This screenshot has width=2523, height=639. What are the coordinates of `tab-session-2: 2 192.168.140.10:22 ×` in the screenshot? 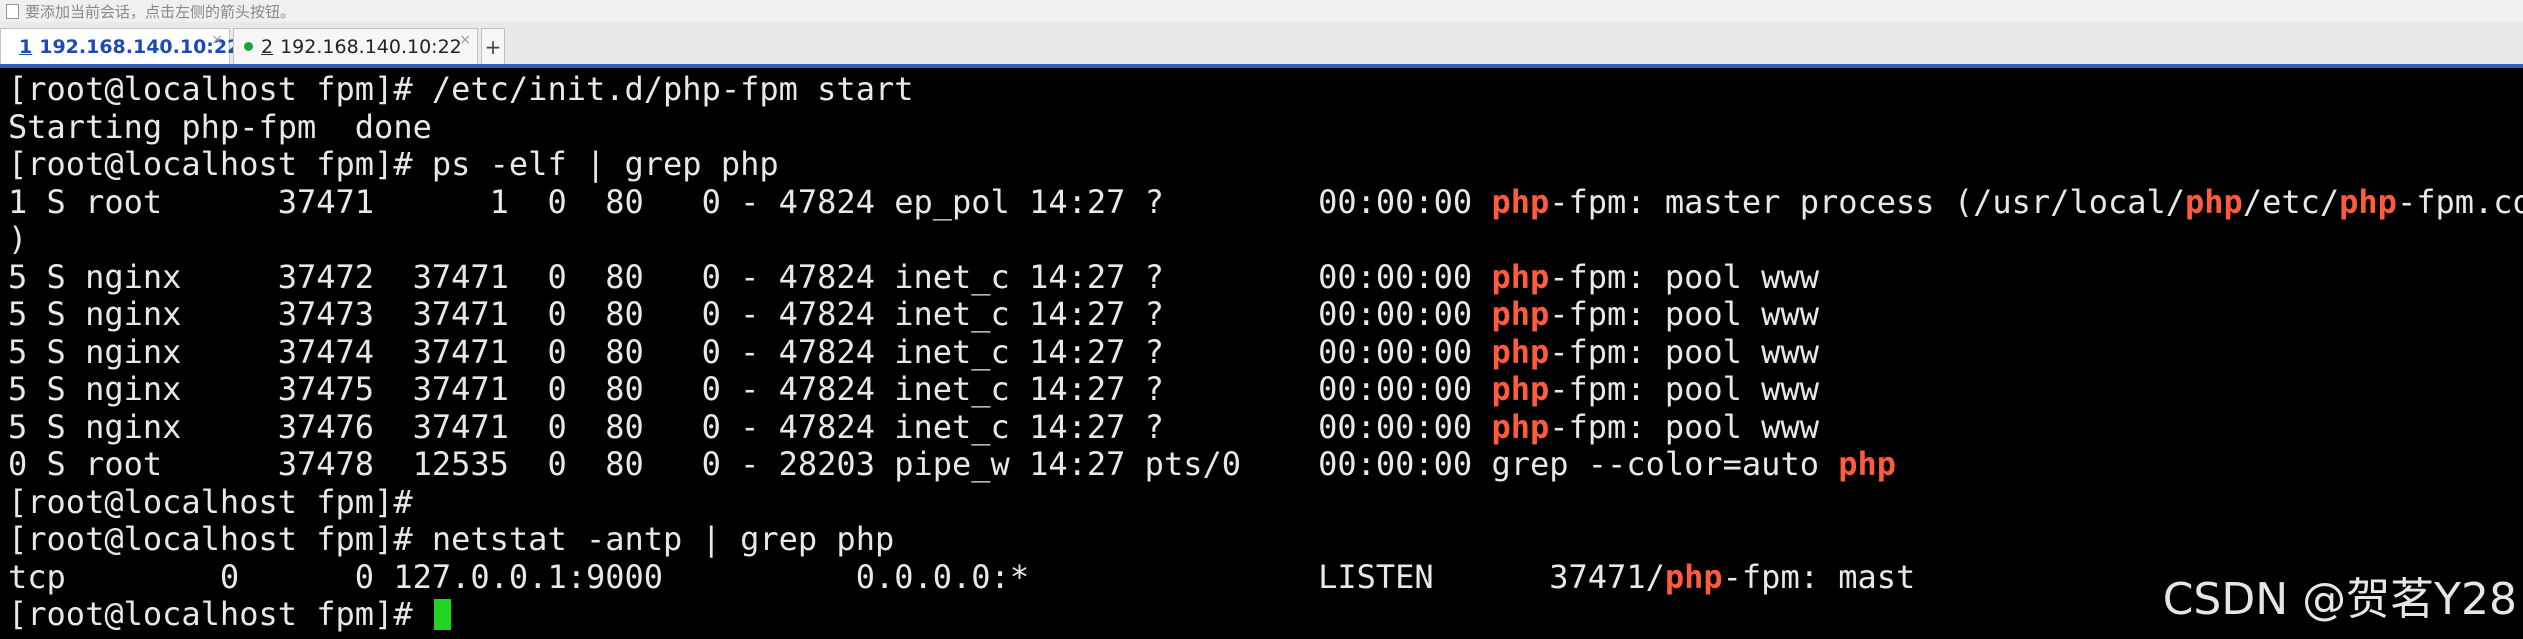 It's located at (355, 46).